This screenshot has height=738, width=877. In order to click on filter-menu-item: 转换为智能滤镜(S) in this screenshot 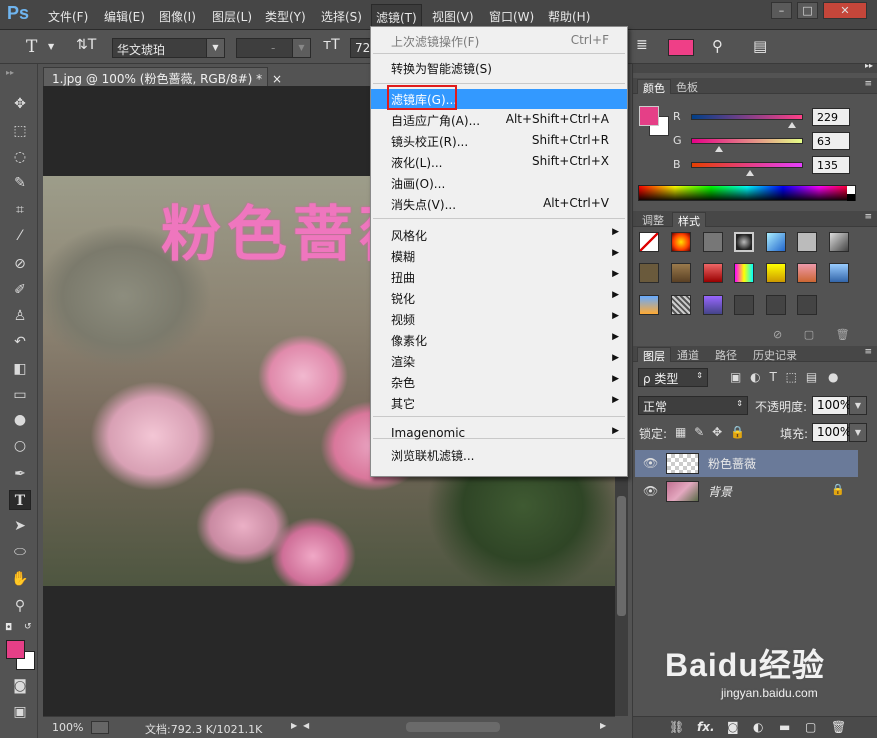, I will do `click(499, 68)`.